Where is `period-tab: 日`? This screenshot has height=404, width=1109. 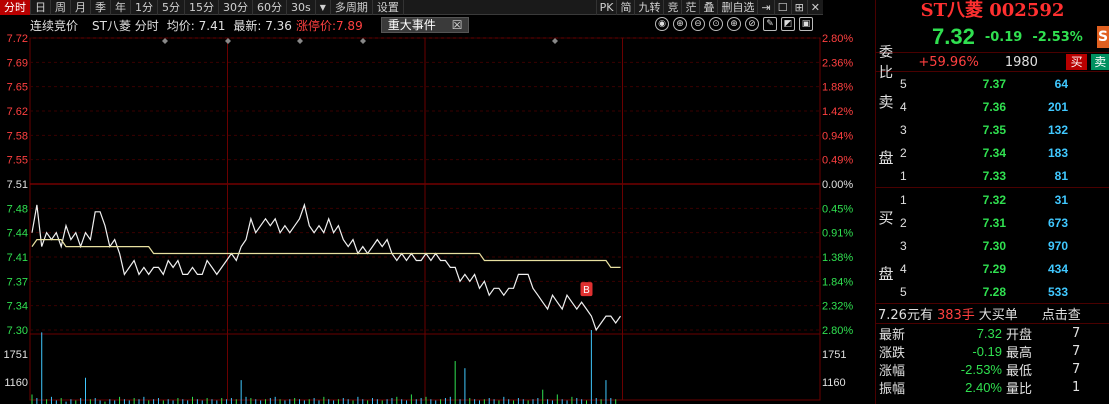 period-tab: 日 is located at coordinates (41, 7).